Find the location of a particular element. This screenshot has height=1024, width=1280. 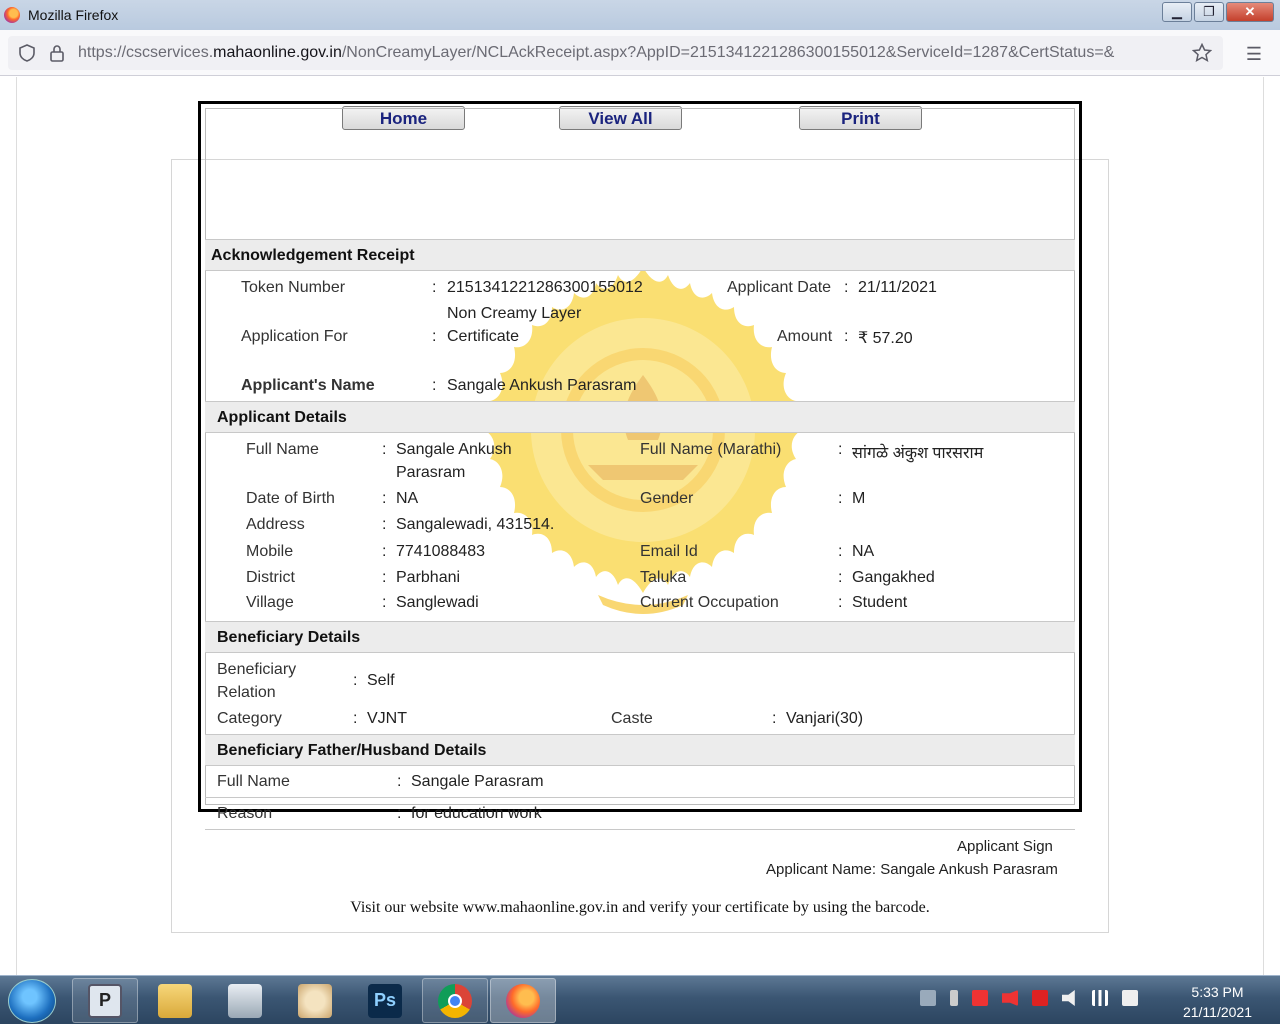

tray-app-icon is located at coordinates (928, 998).